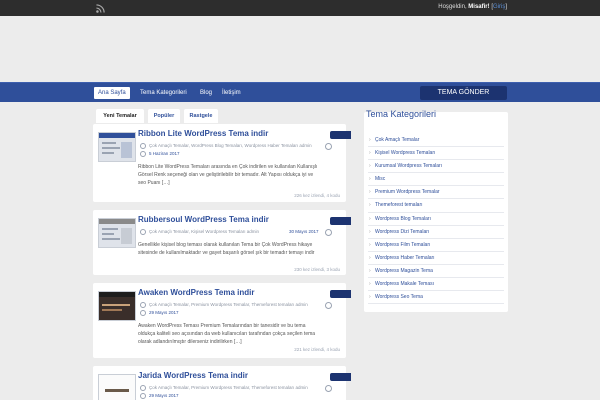 The width and height of the screenshot is (600, 400). What do you see at coordinates (436, 141) in the screenshot?
I see `category-link: › Çok Amaçlı Temalar` at bounding box center [436, 141].